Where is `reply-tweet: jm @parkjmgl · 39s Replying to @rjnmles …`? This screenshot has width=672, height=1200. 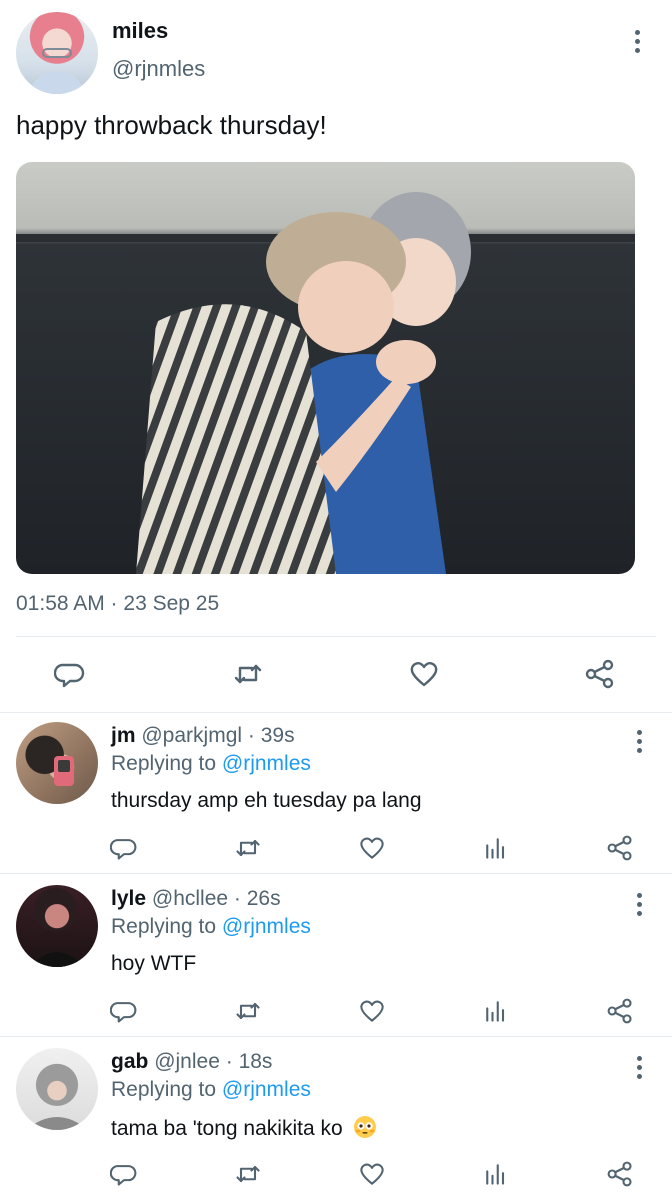 reply-tweet: jm @parkjmgl · 39s Replying to @rjnmles … is located at coordinates (336, 793).